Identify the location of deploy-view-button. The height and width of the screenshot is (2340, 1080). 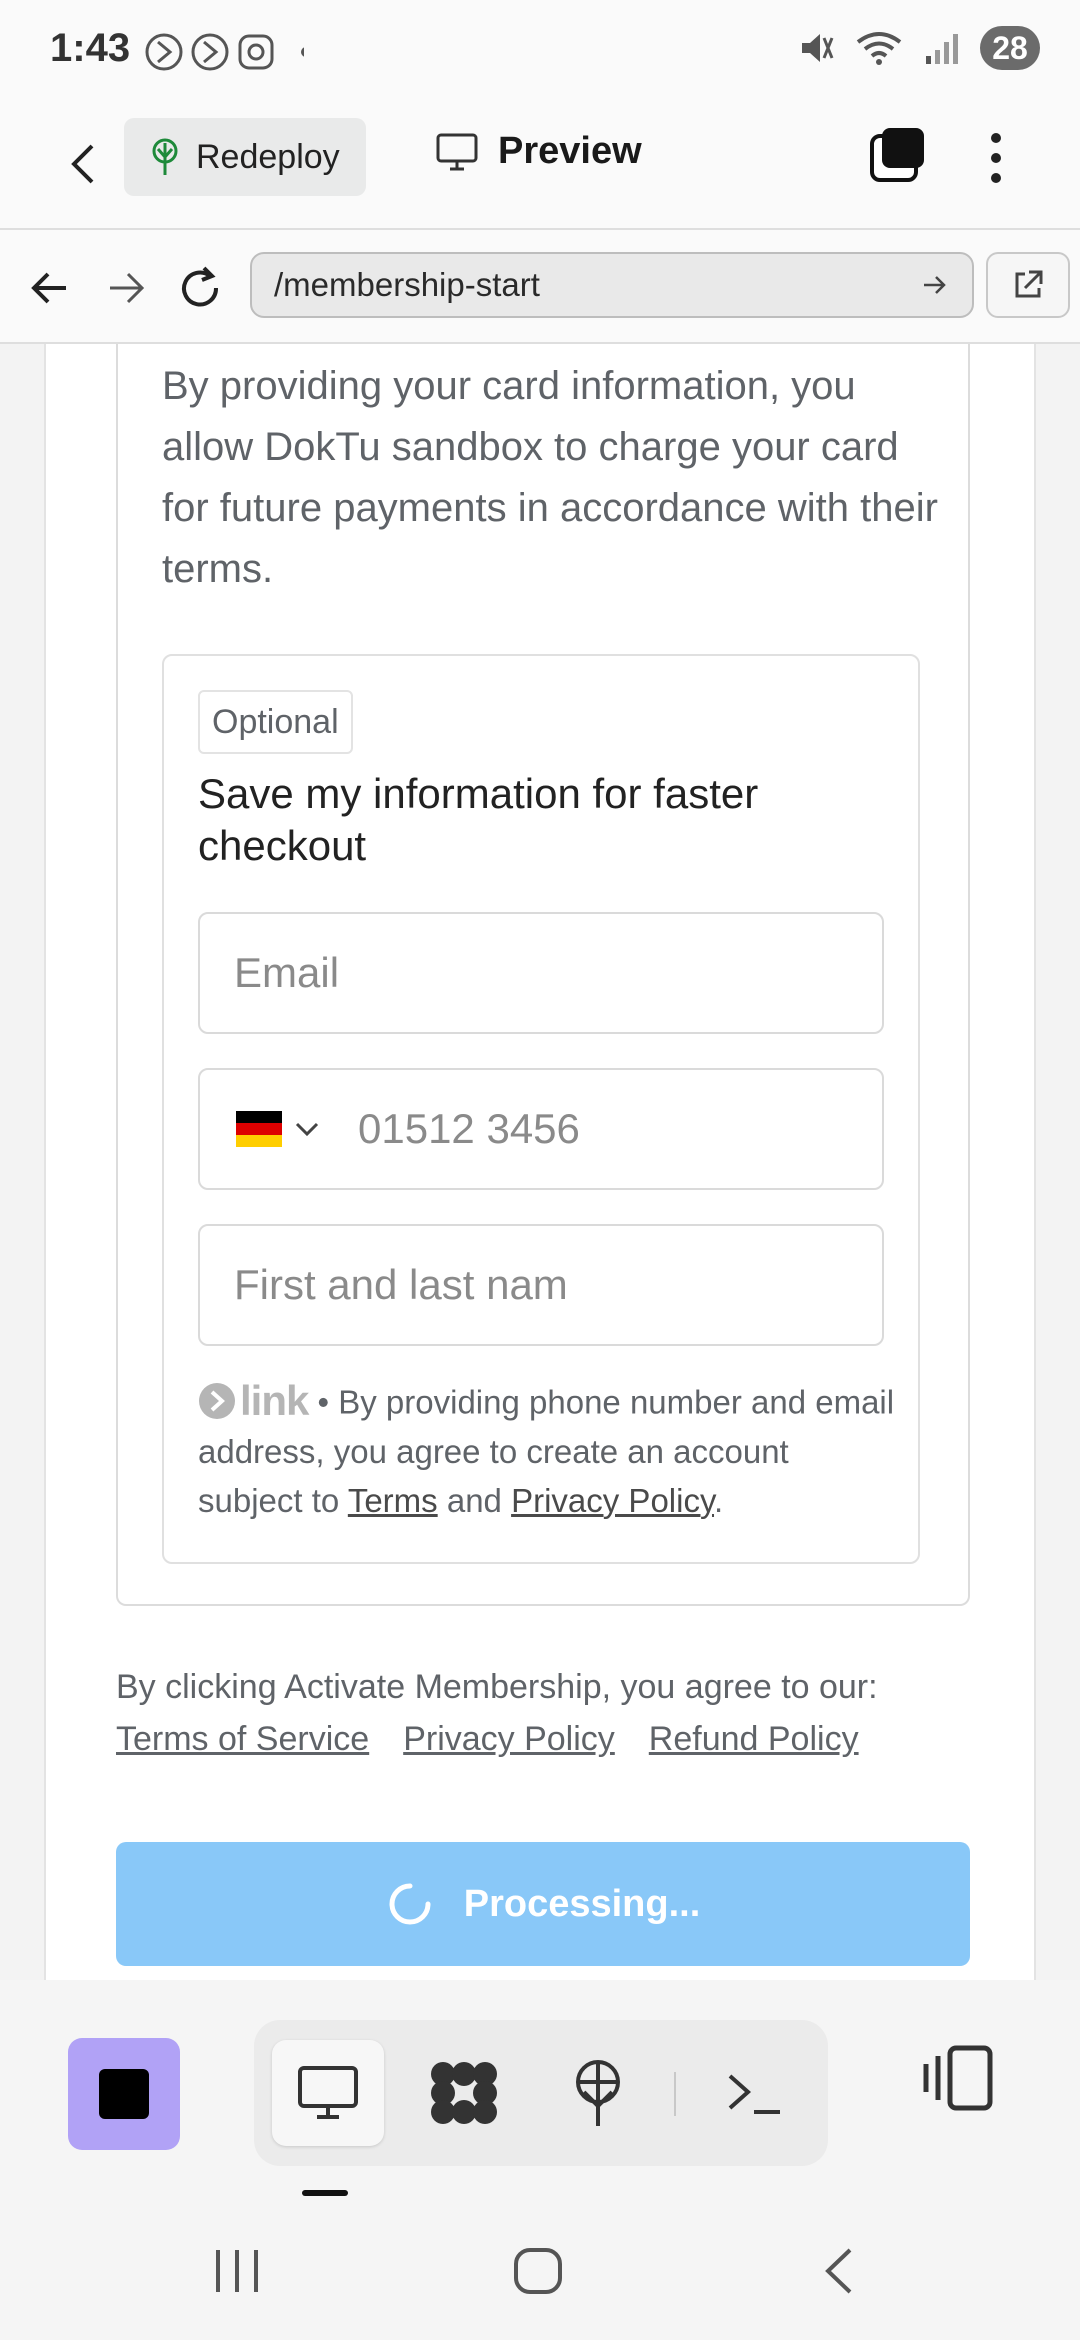
(598, 2093).